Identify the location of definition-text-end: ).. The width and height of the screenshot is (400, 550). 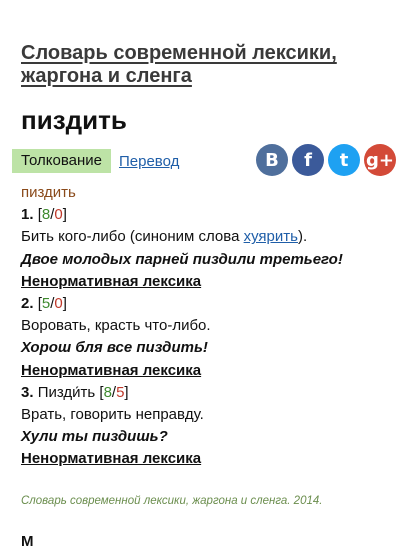
(302, 237).